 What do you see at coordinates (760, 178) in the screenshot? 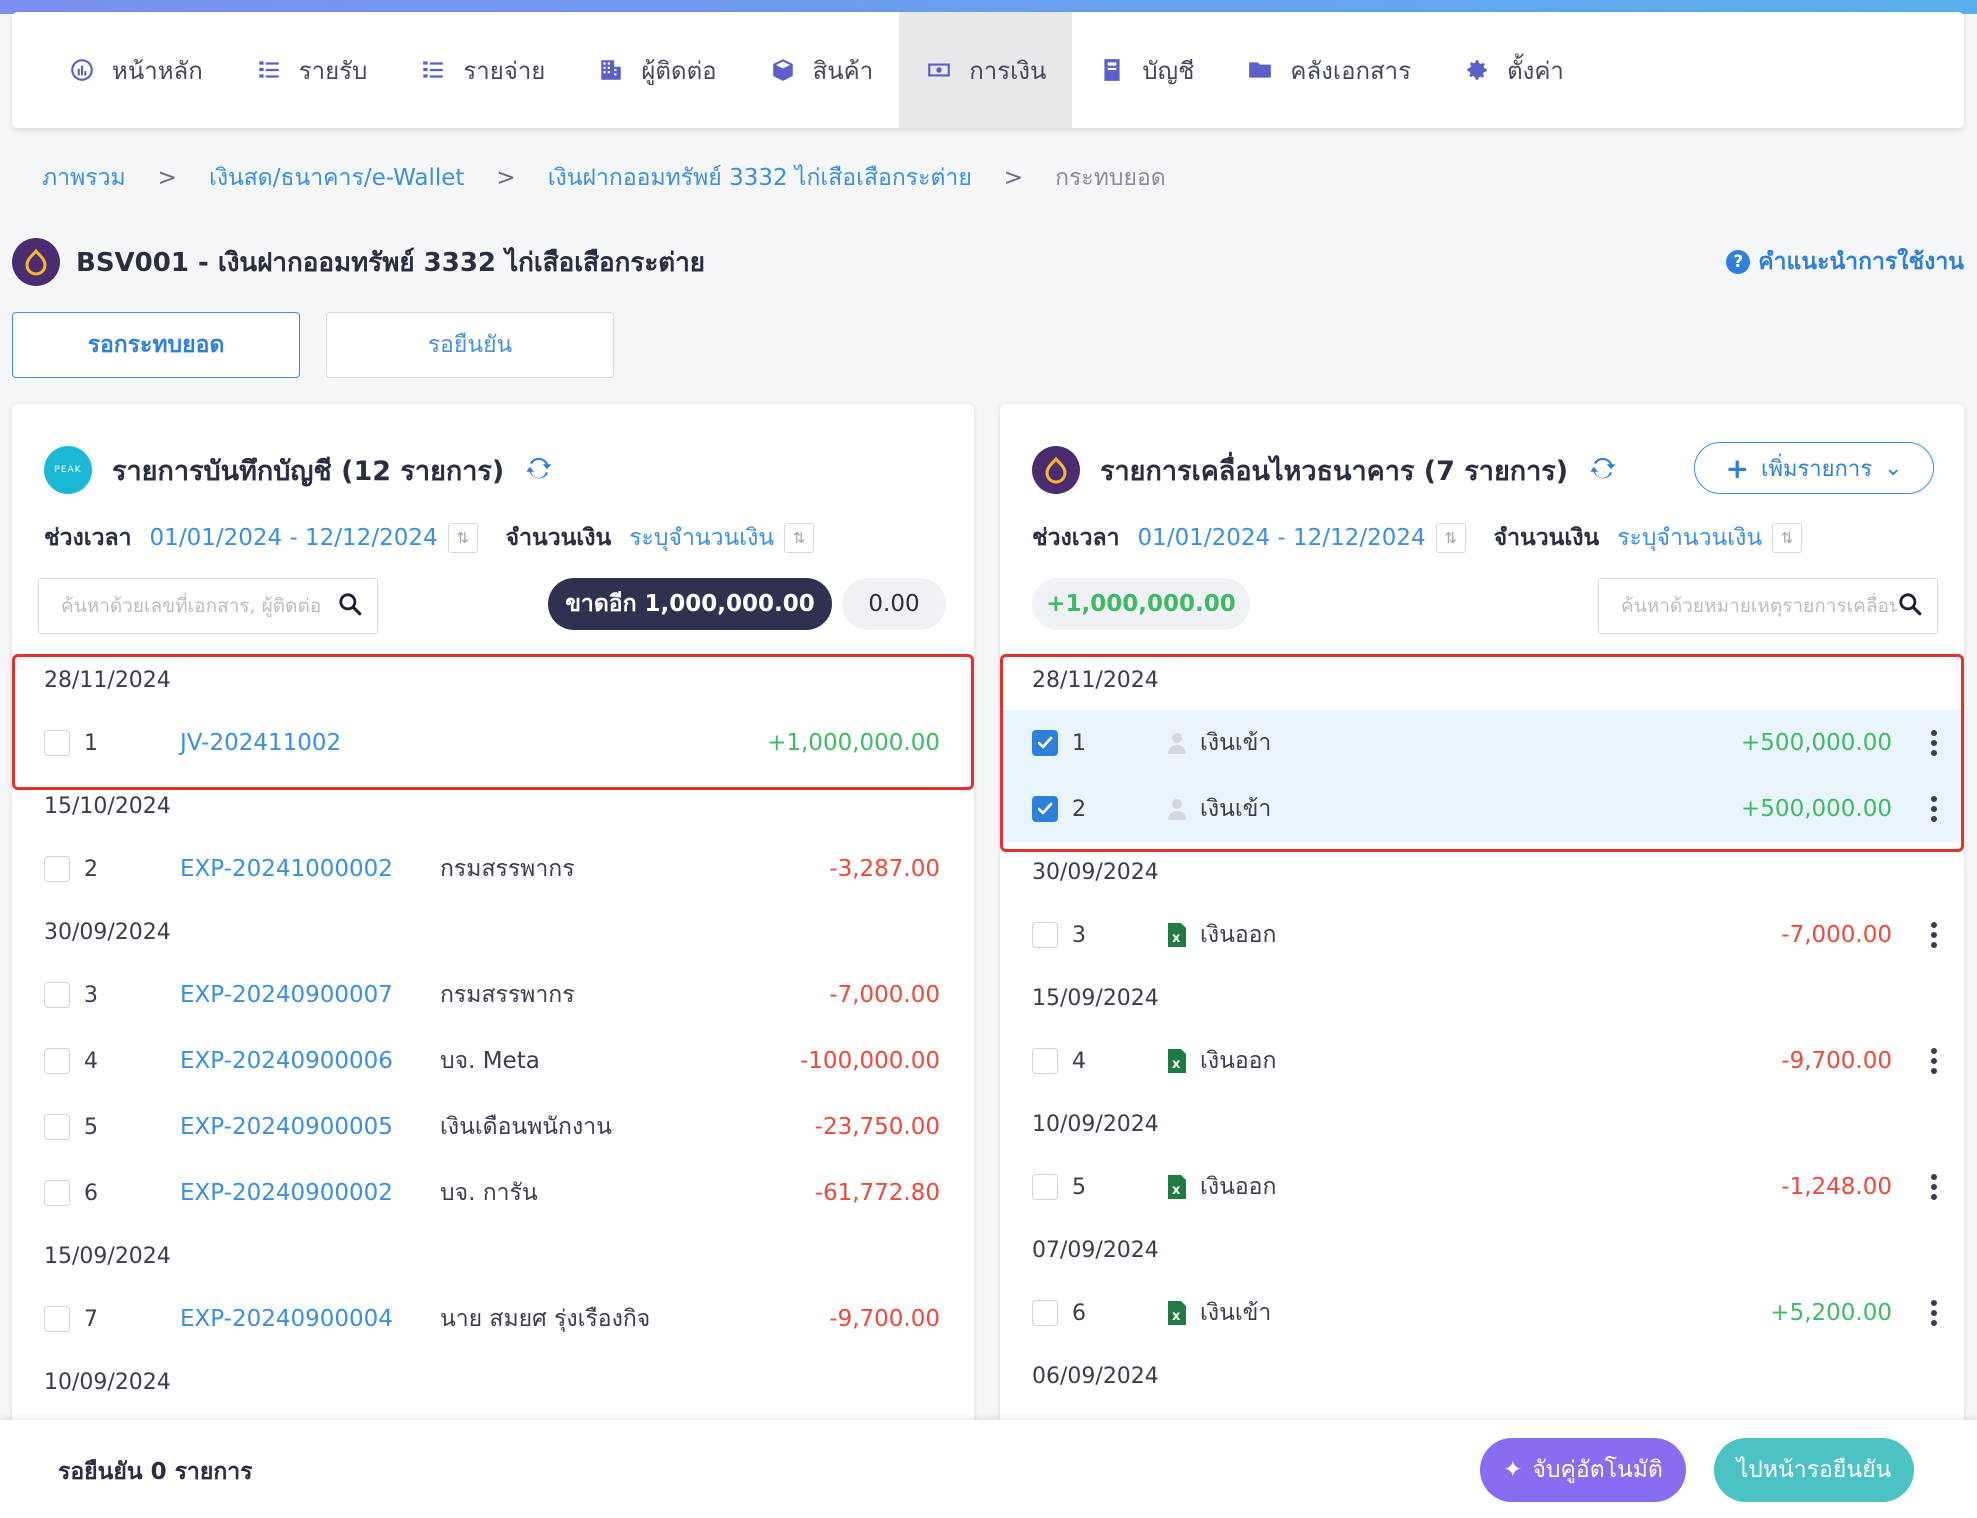
I see `breadcrumb-account: เงินฝากออมทรัพย์ 3332 ไก่เสือเสือกระต่าย` at bounding box center [760, 178].